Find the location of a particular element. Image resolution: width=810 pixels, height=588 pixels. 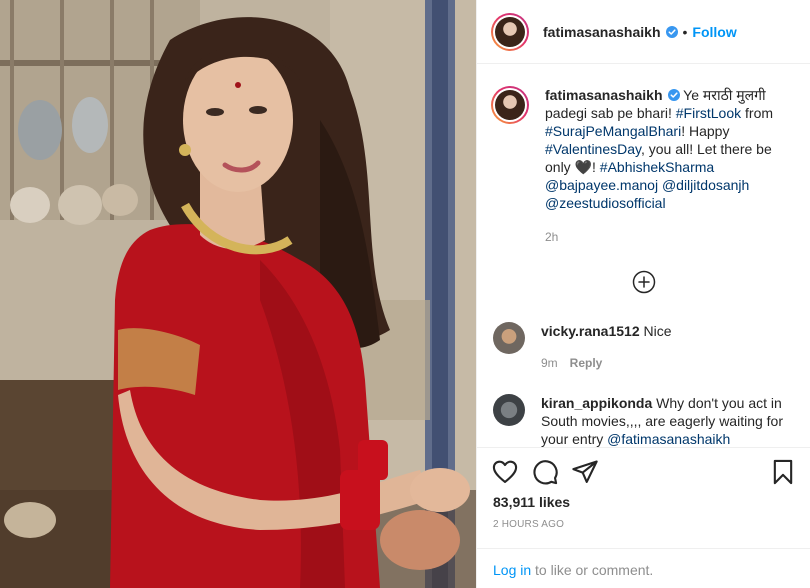

load-more-comments-icon is located at coordinates (644, 282).